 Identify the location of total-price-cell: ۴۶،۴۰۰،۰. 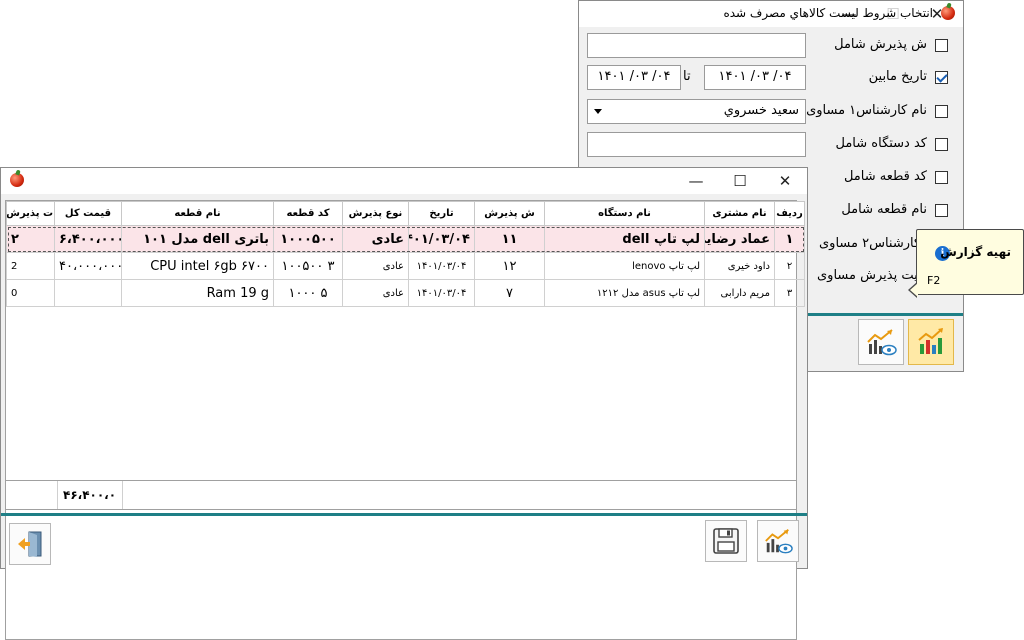
(90, 495).